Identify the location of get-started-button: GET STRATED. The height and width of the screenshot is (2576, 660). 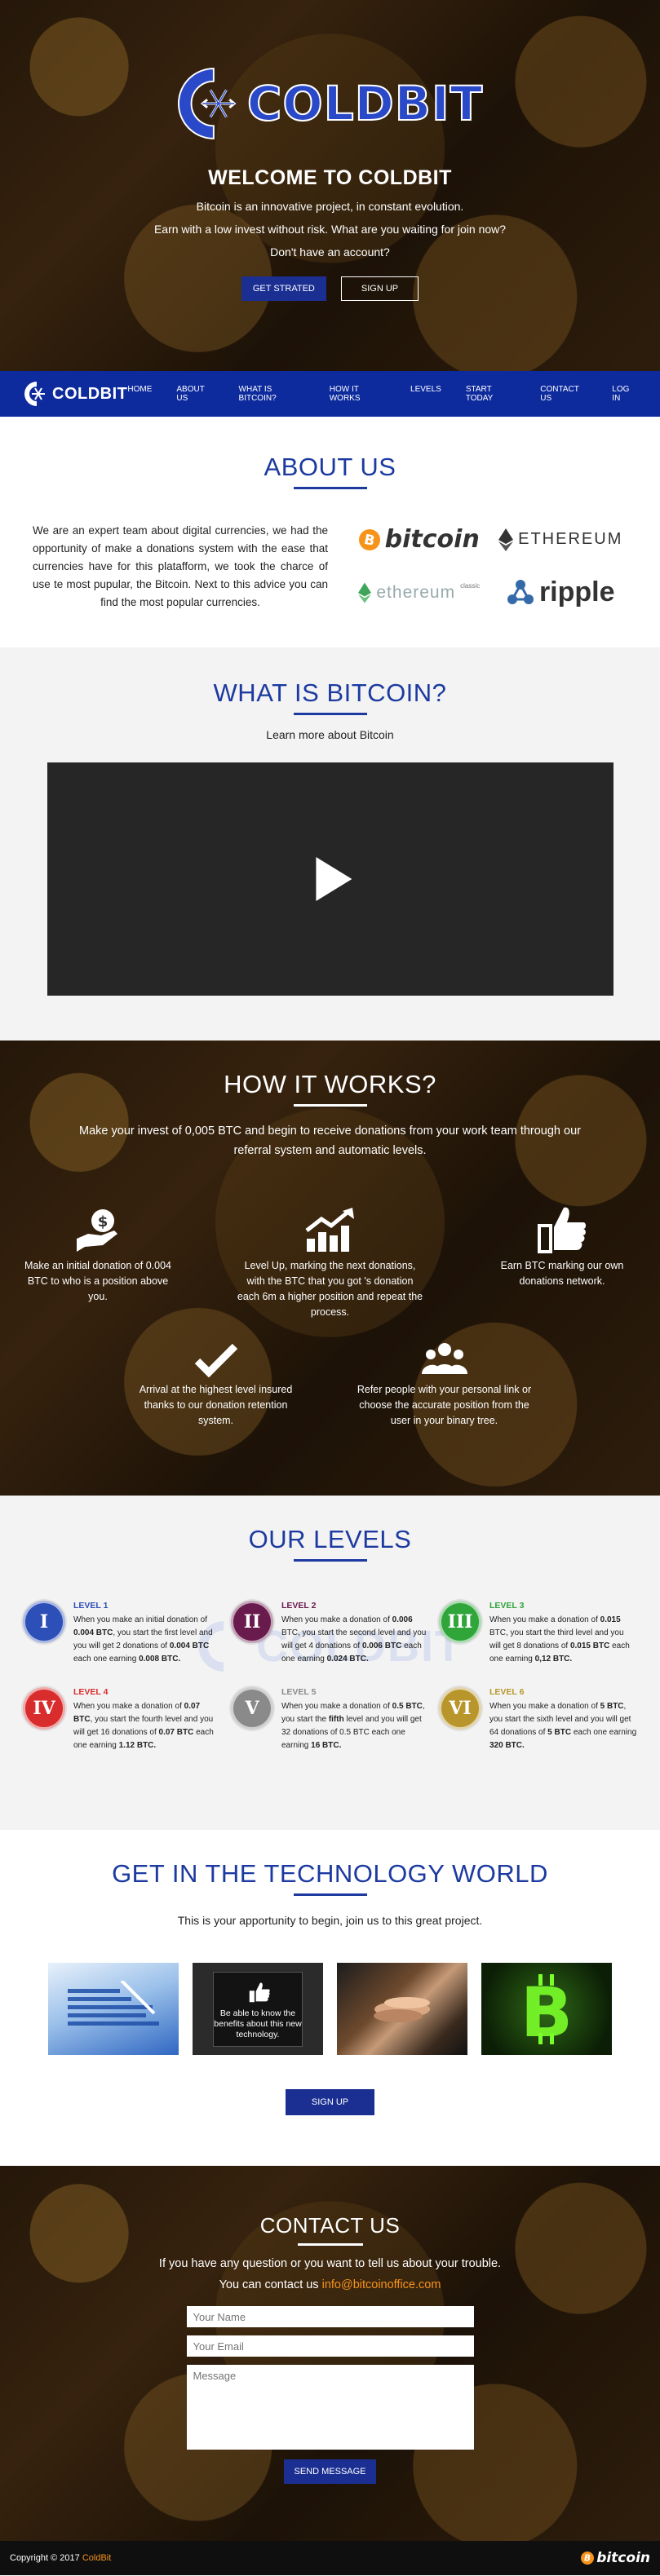
(283, 288).